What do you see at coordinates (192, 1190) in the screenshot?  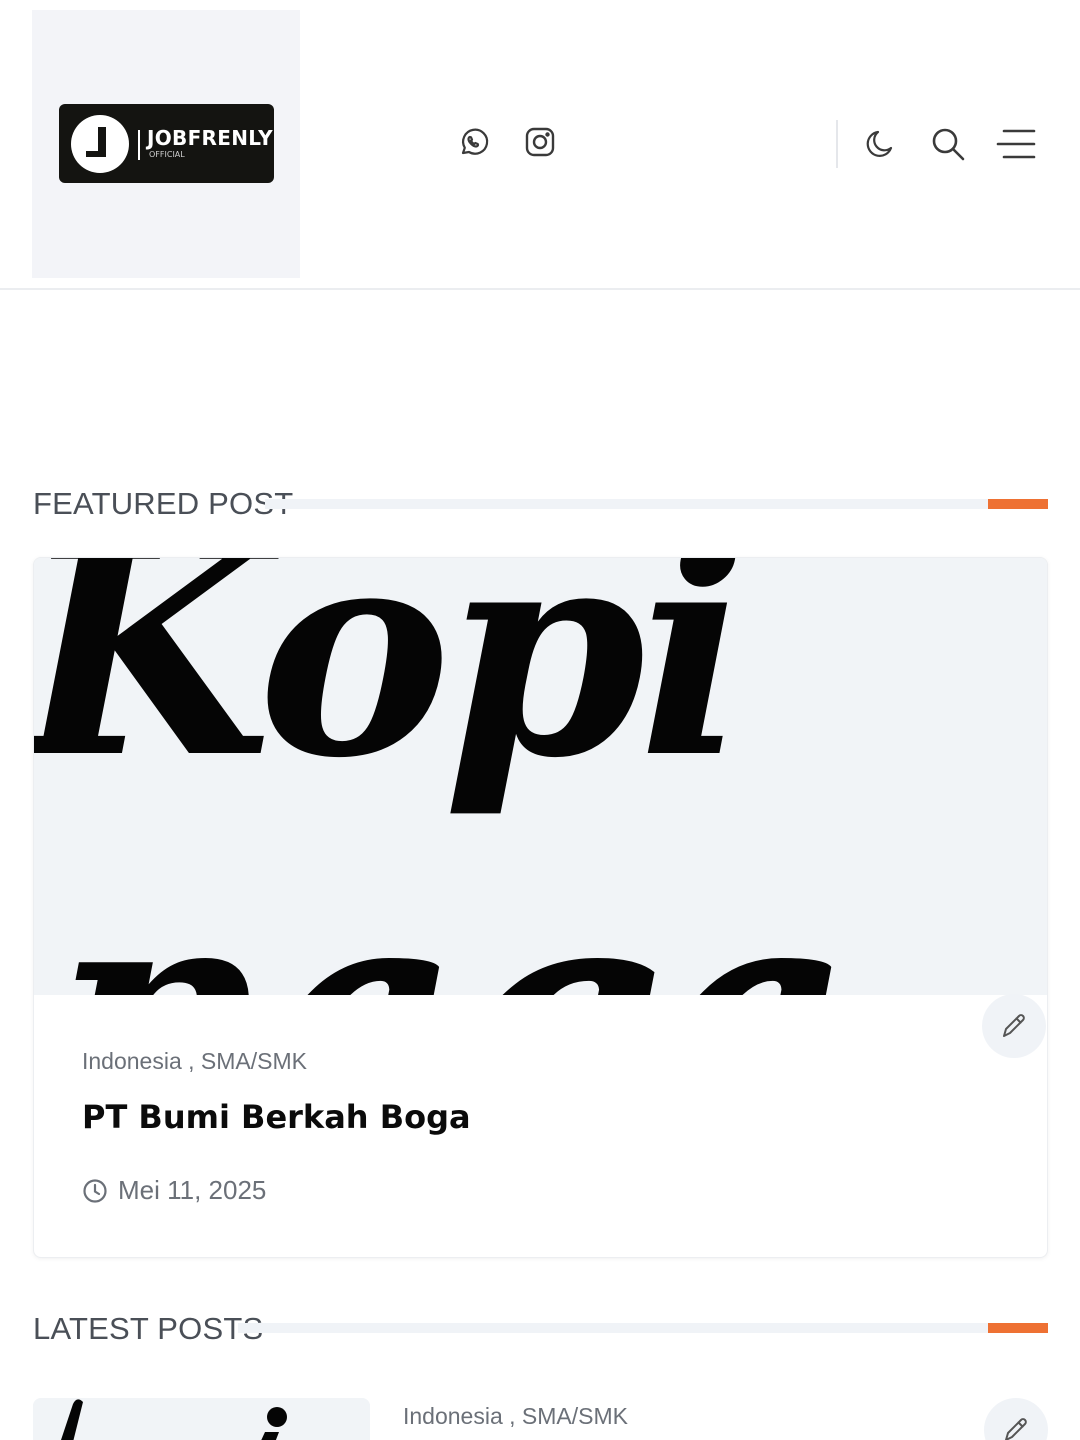 I see `featured-post-date: Mei 11, 2025` at bounding box center [192, 1190].